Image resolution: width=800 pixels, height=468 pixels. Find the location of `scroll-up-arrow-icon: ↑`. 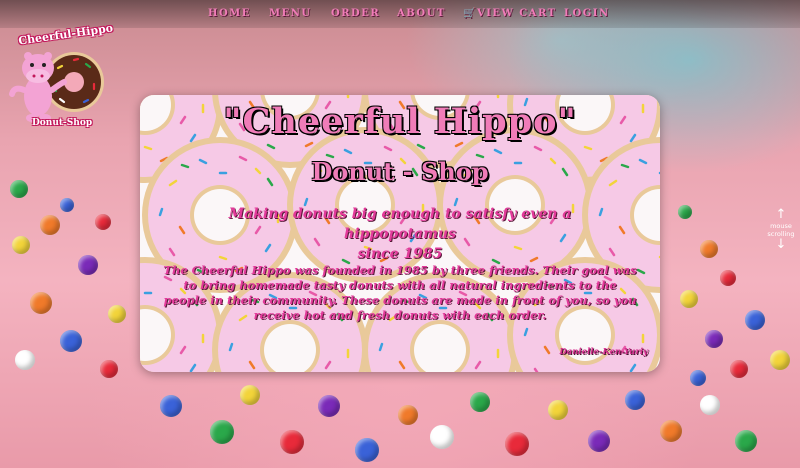

scroll-up-arrow-icon: ↑ is located at coordinates (781, 214).